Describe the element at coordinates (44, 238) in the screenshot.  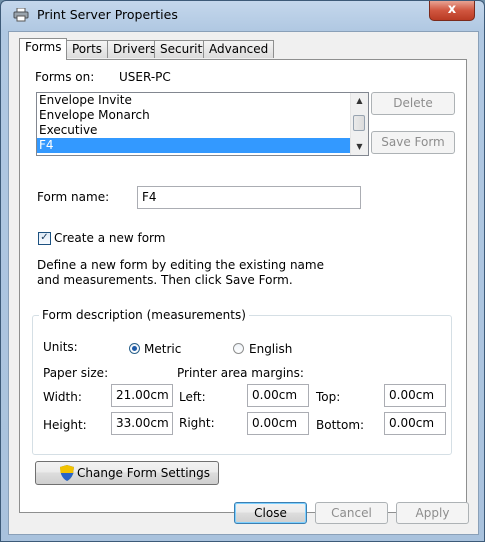
I see `create-new-form-checkbox: ✓` at that location.